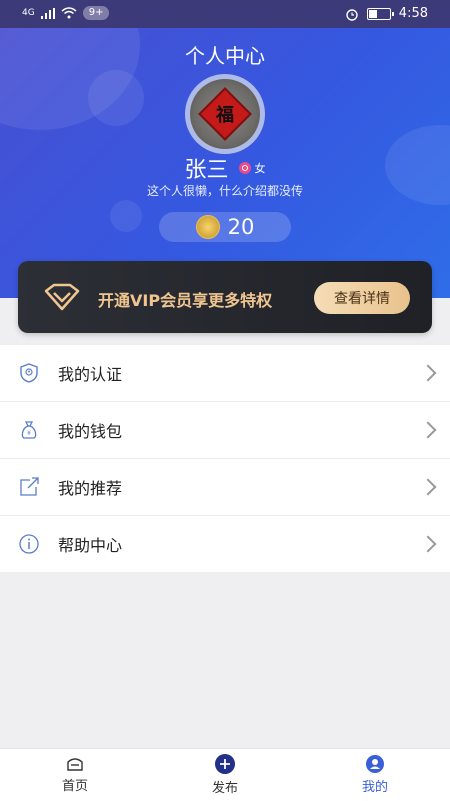  What do you see at coordinates (375, 775) in the screenshot?
I see `tab-mine: 我的` at bounding box center [375, 775].